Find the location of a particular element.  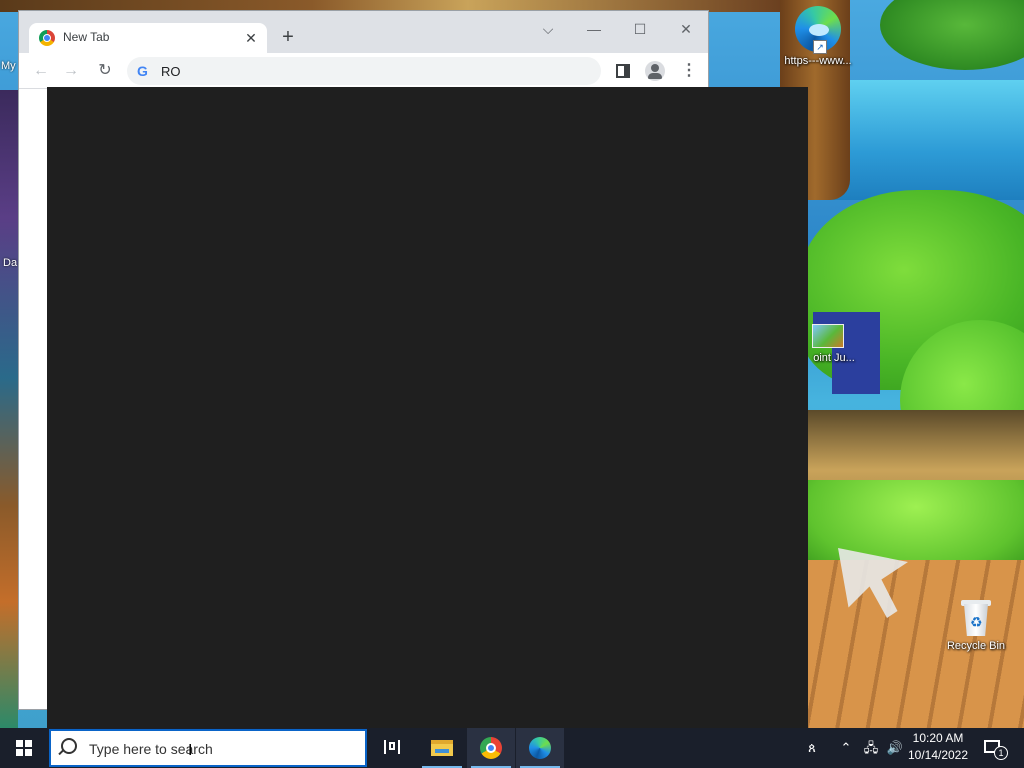

address-bar: G RO is located at coordinates (364, 71).